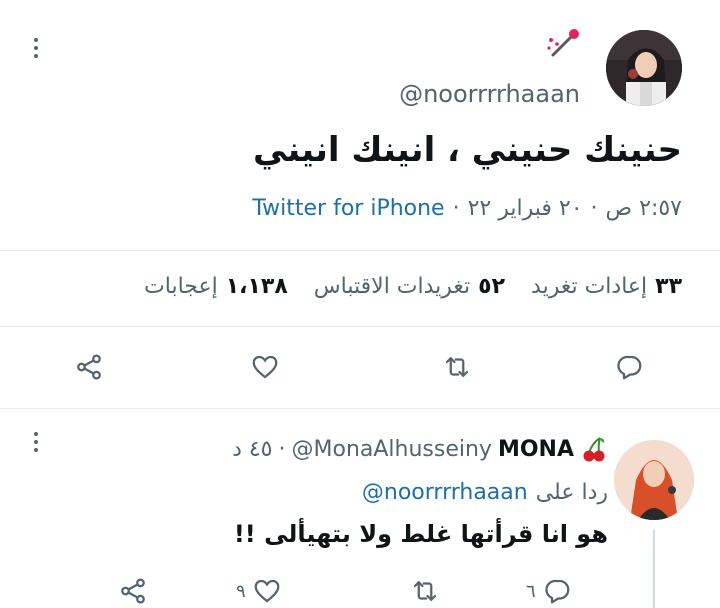 The height and width of the screenshot is (608, 720). I want to click on replying-prefix: ردا على, so click(571, 492).